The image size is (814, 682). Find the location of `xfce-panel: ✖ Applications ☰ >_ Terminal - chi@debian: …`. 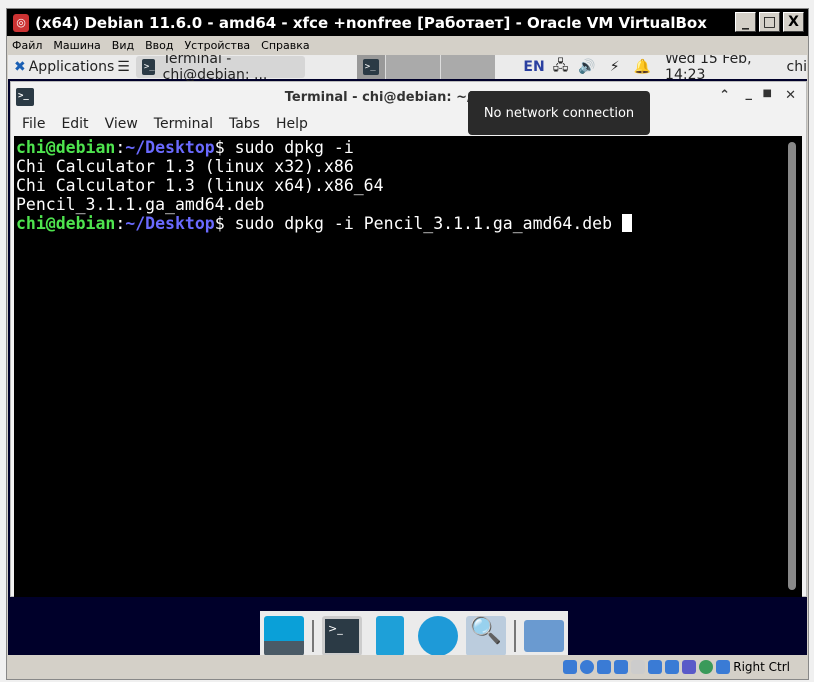

xfce-panel: ✖ Applications ☰ >_ Terminal - chi@debian: … is located at coordinates (407, 69).